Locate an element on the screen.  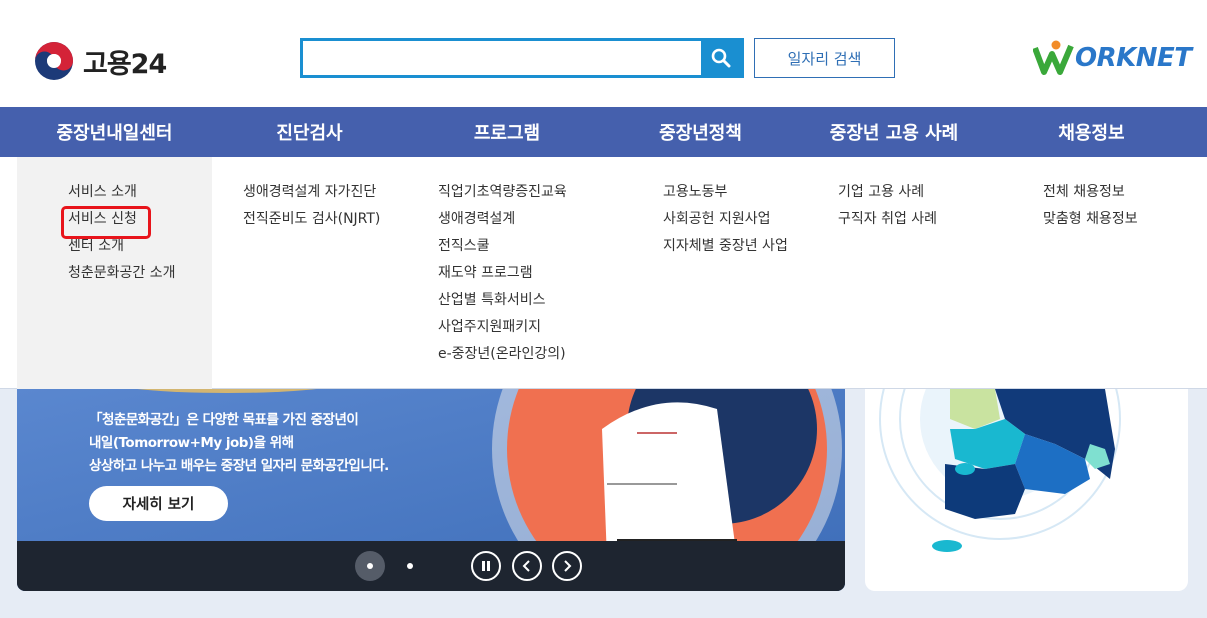
goyong24-logo: 고용24 is located at coordinates (100, 61).